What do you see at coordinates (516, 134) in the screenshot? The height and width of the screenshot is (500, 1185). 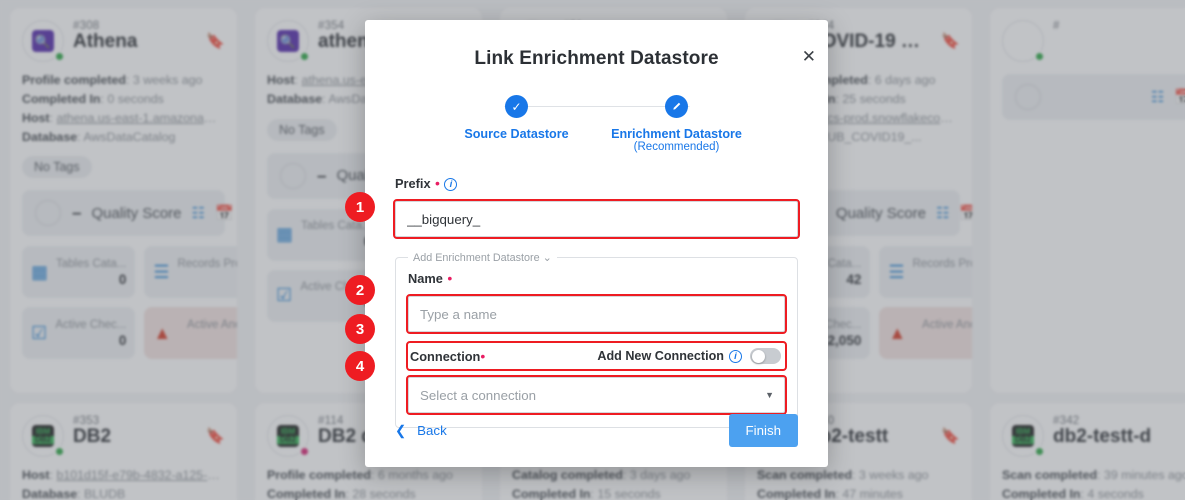 I see `stepper-step1-label: Source Datastore` at bounding box center [516, 134].